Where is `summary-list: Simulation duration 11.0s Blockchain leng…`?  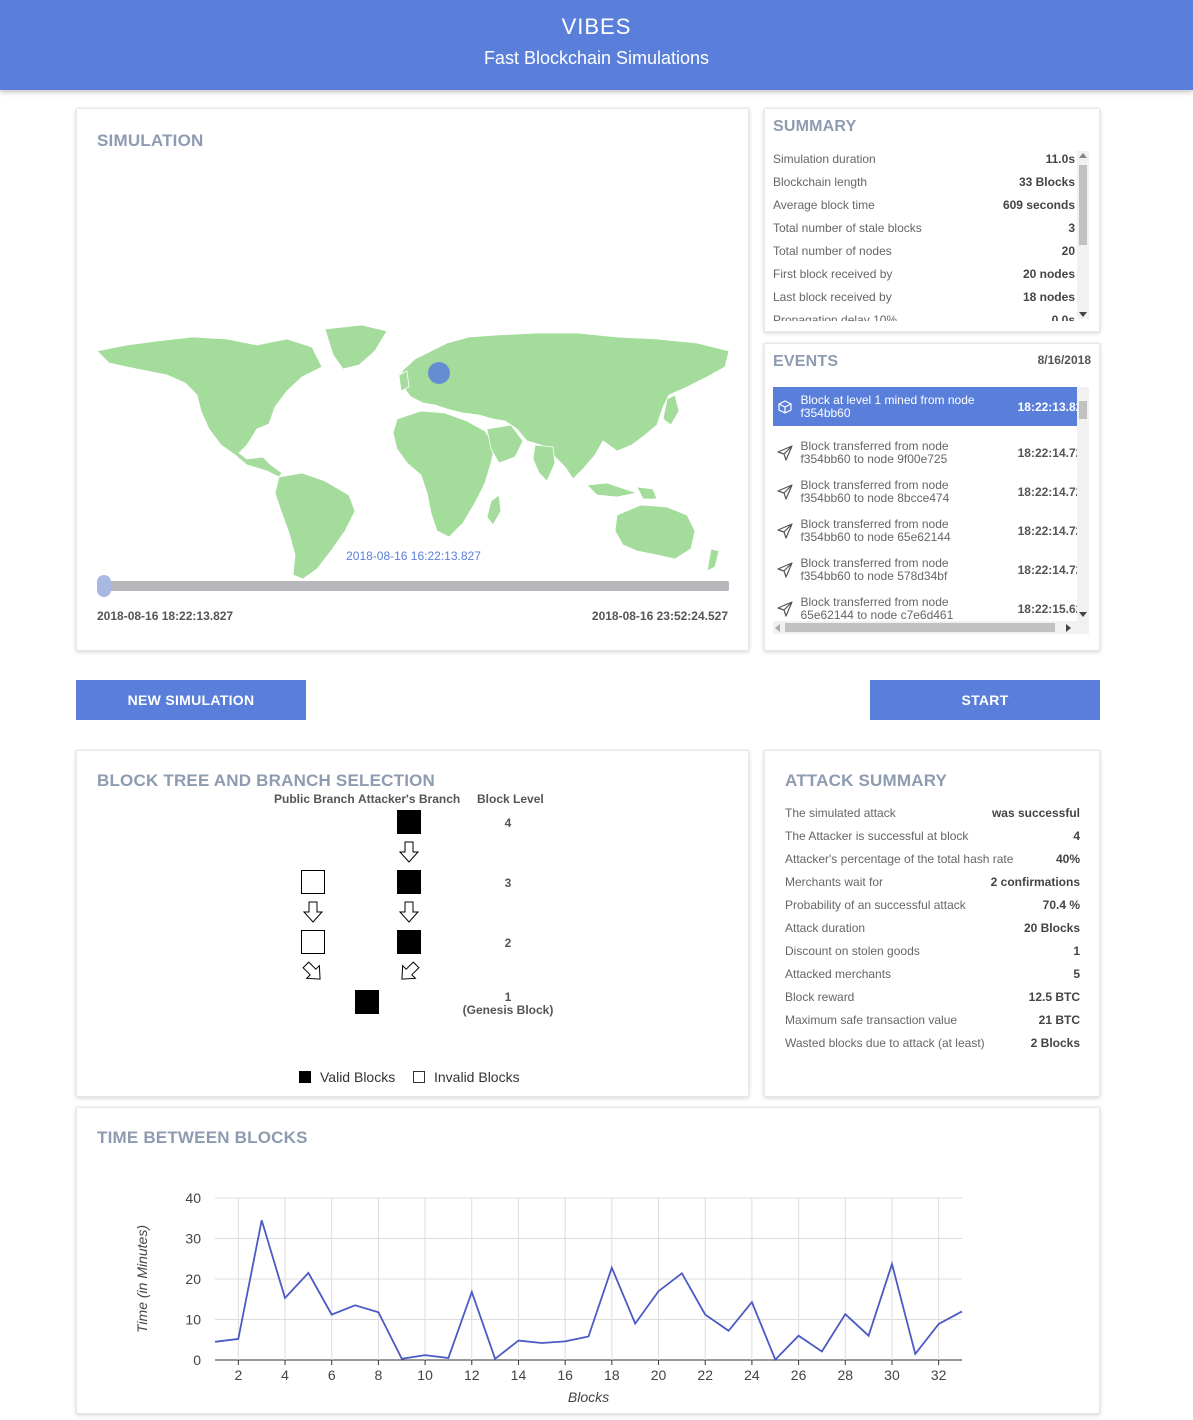 summary-list: Simulation duration 11.0s Blockchain leng… is located at coordinates (924, 234).